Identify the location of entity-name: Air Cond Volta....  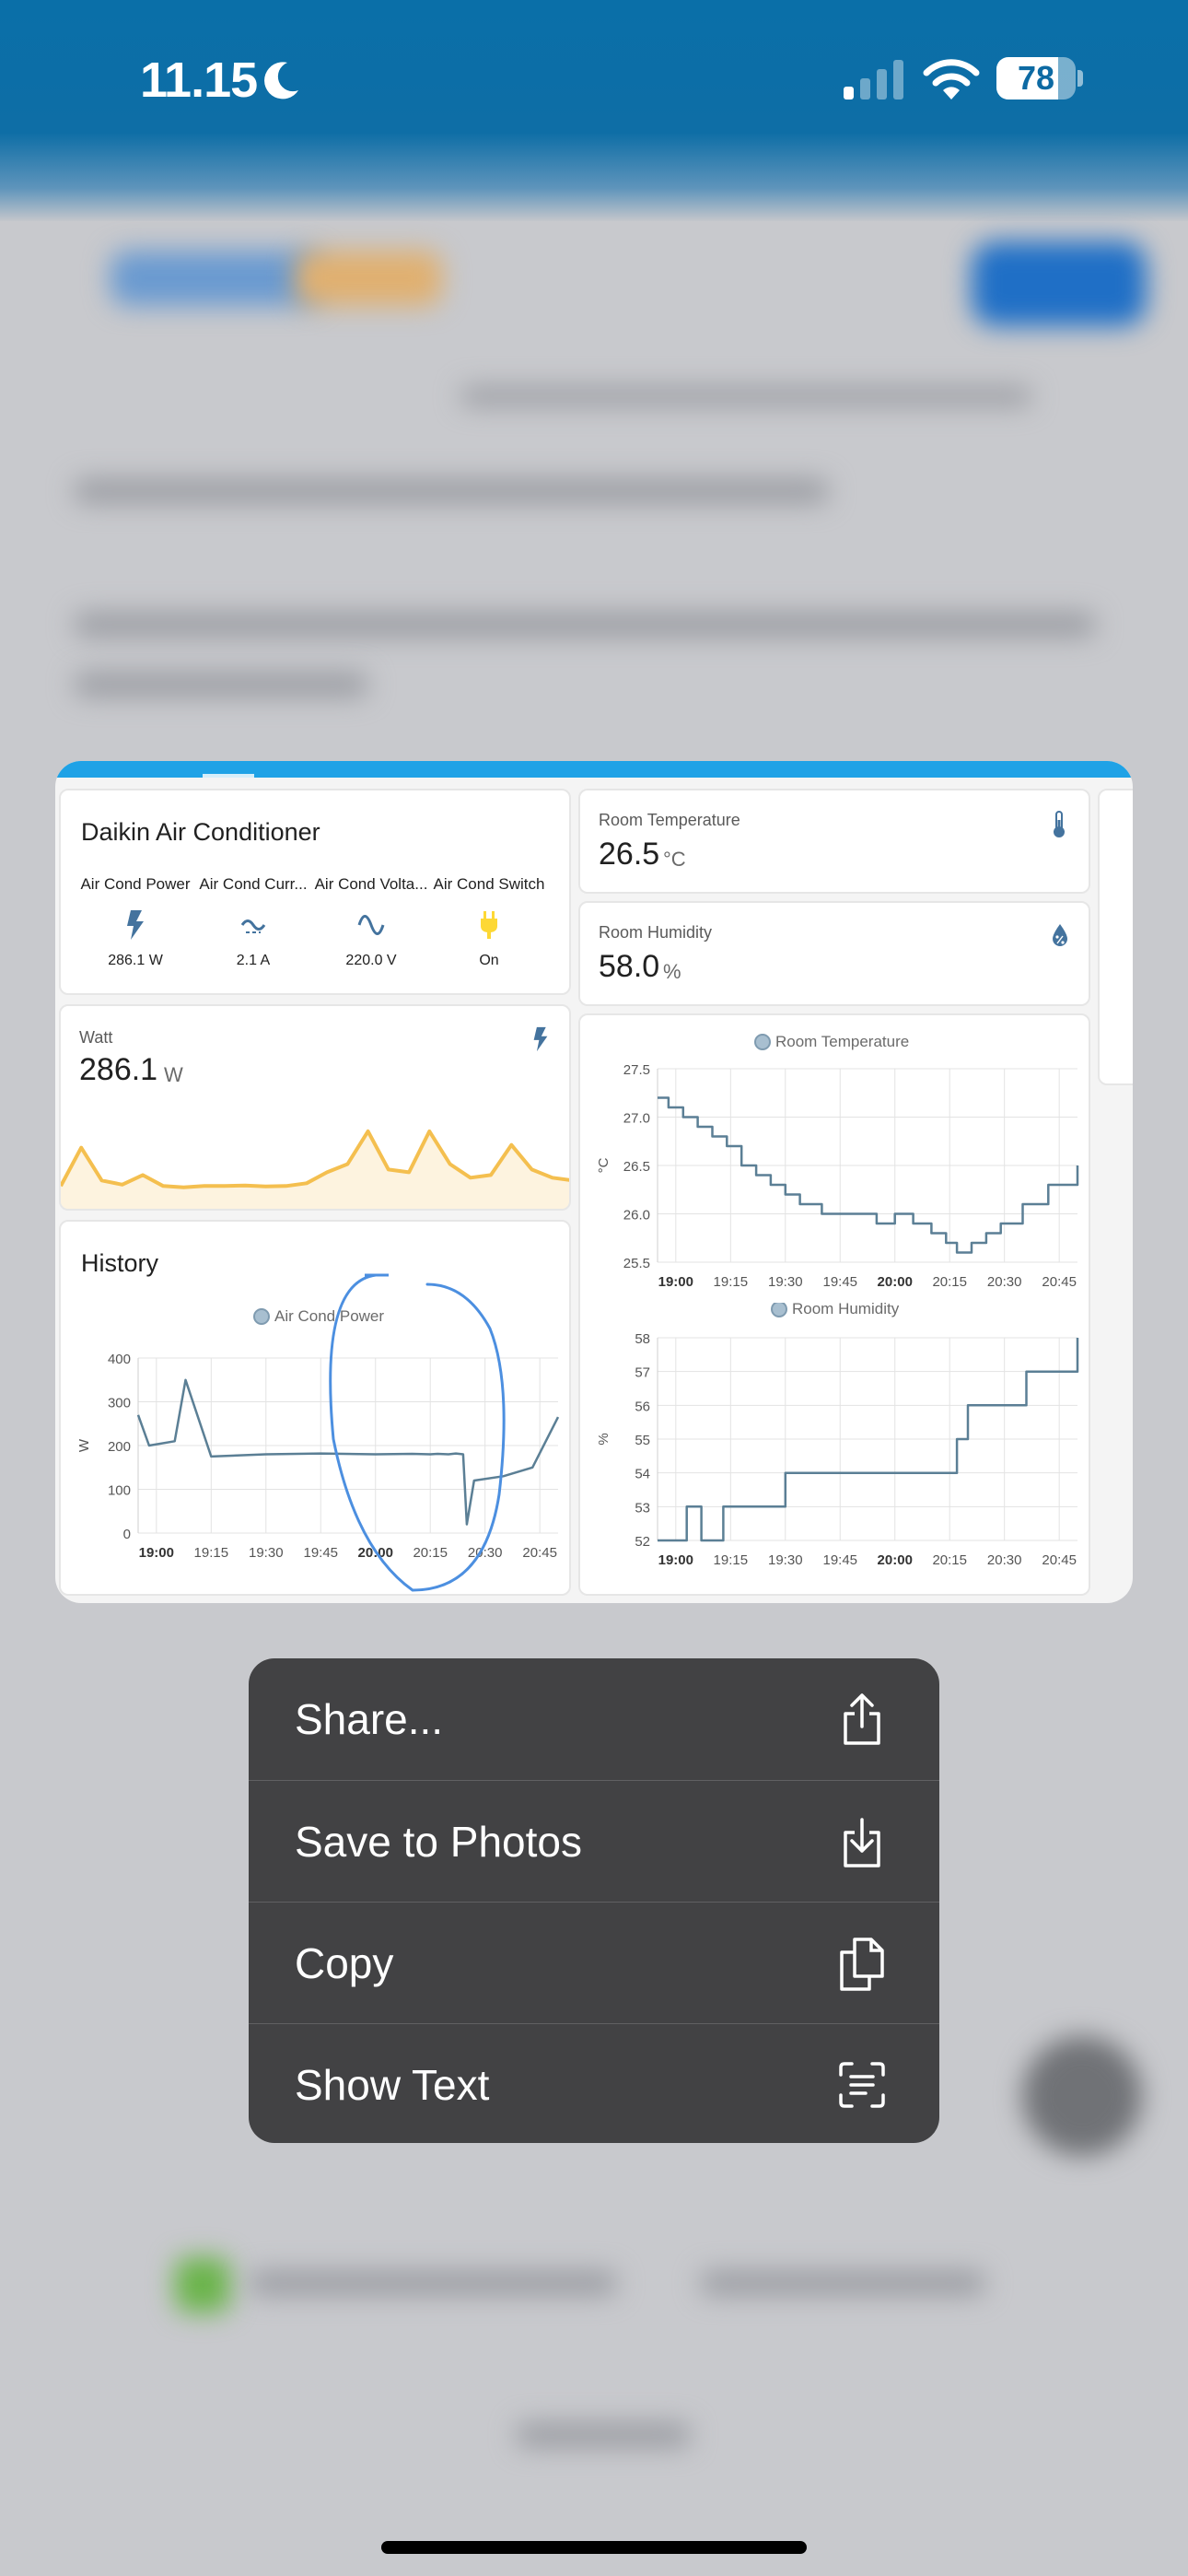
(371, 884).